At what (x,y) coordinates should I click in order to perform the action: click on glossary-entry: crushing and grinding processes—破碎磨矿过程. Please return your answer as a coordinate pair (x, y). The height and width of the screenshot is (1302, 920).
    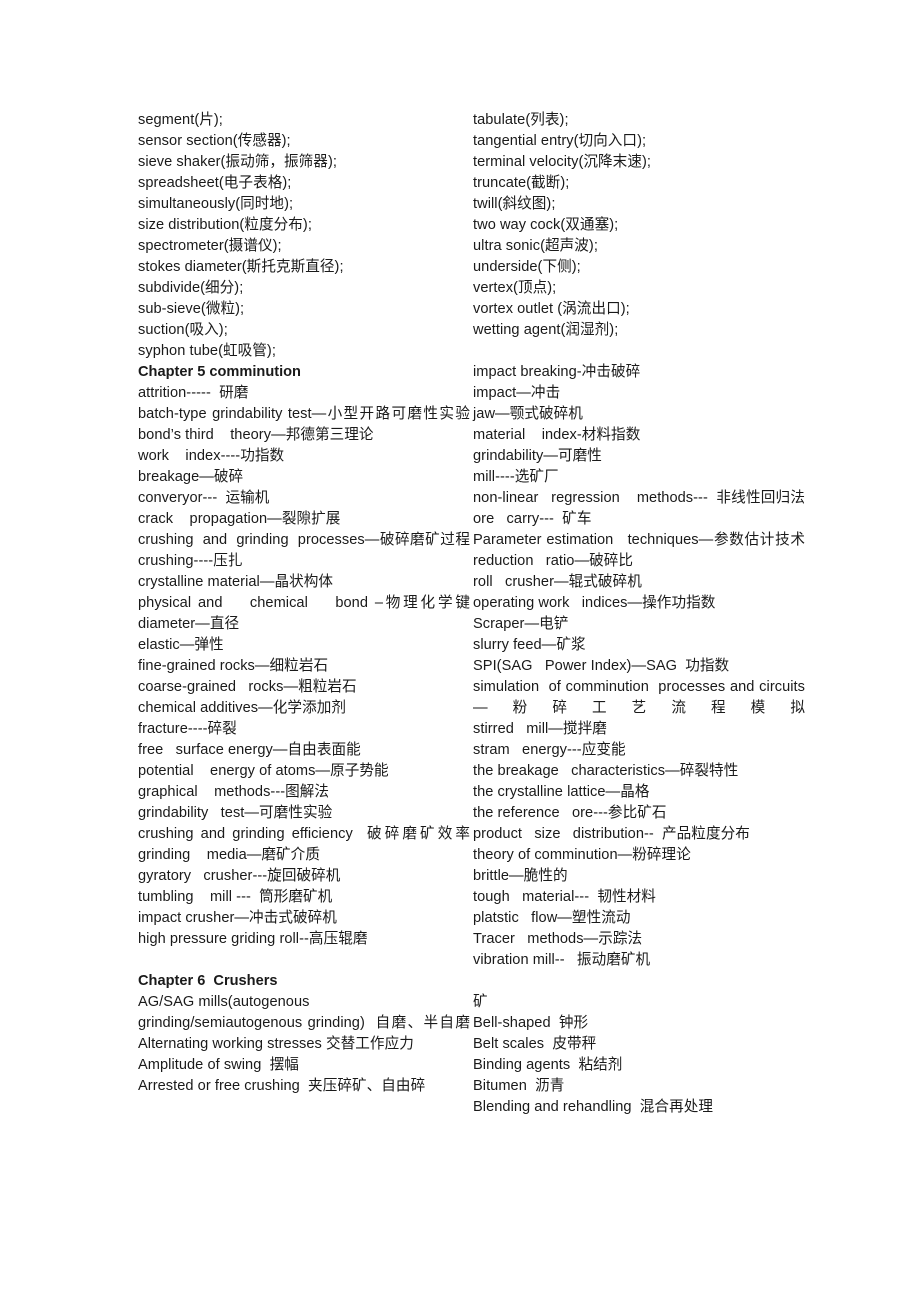
    Looking at the image, I should click on (304, 540).